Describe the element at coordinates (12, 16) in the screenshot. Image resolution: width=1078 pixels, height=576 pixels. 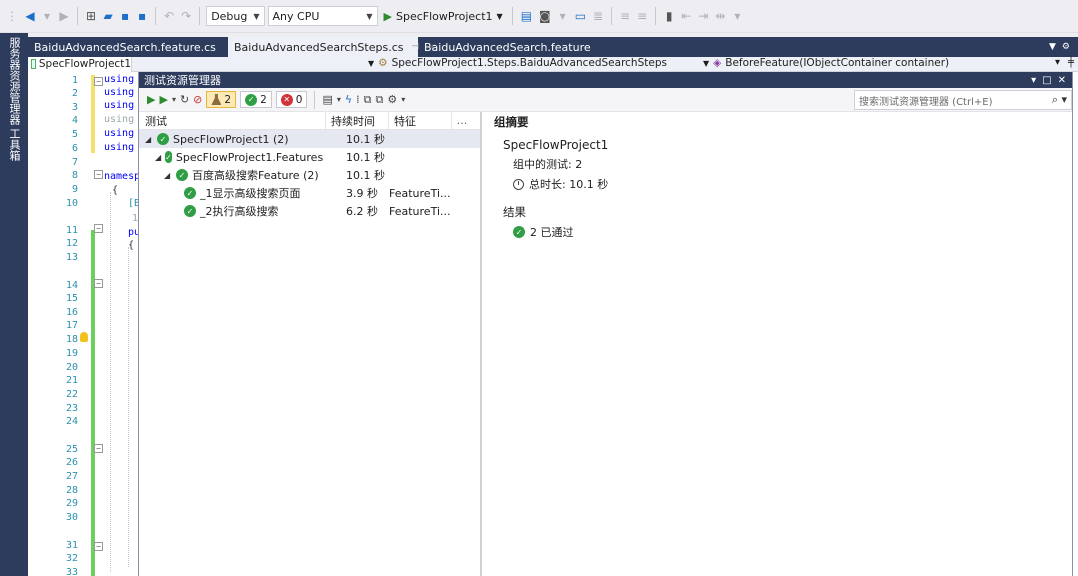
I see `grip-icon: ⋮` at that location.